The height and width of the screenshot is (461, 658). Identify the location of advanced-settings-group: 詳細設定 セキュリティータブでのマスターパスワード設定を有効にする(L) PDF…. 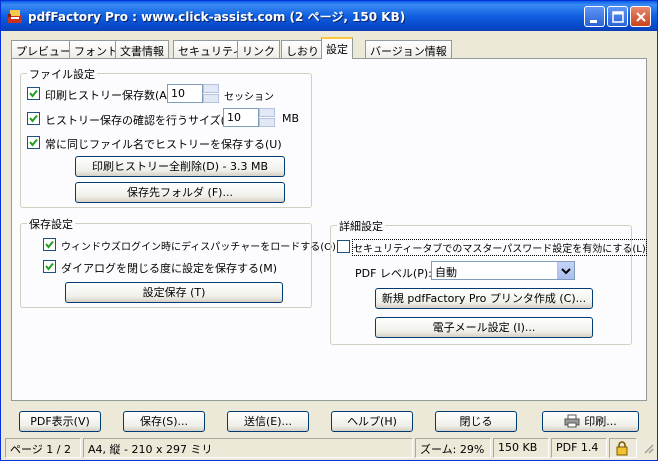
(488, 281).